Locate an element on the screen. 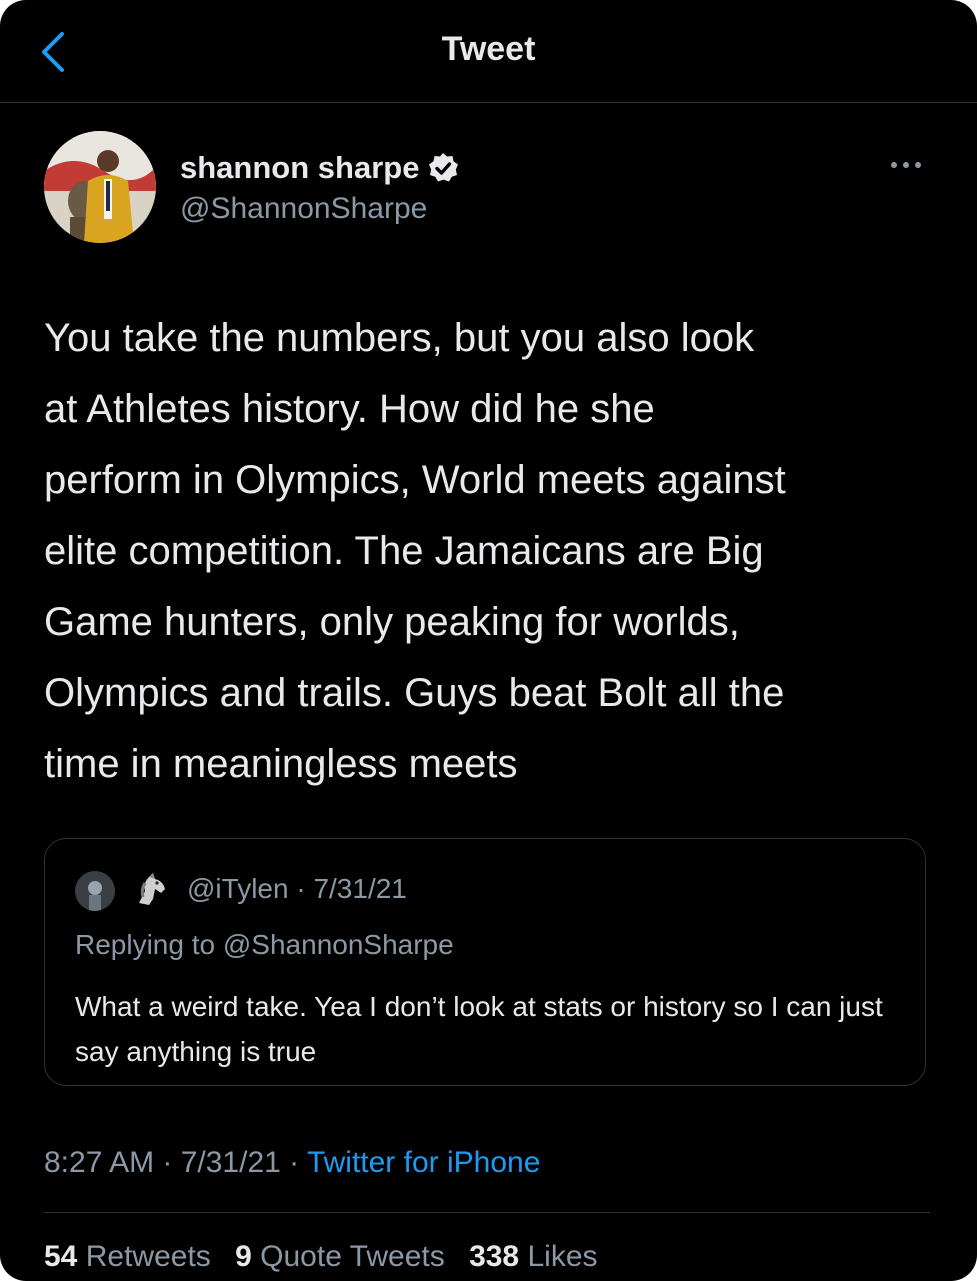 This screenshot has height=1281, width=977. retweets-count: 54 is located at coordinates (61, 1256).